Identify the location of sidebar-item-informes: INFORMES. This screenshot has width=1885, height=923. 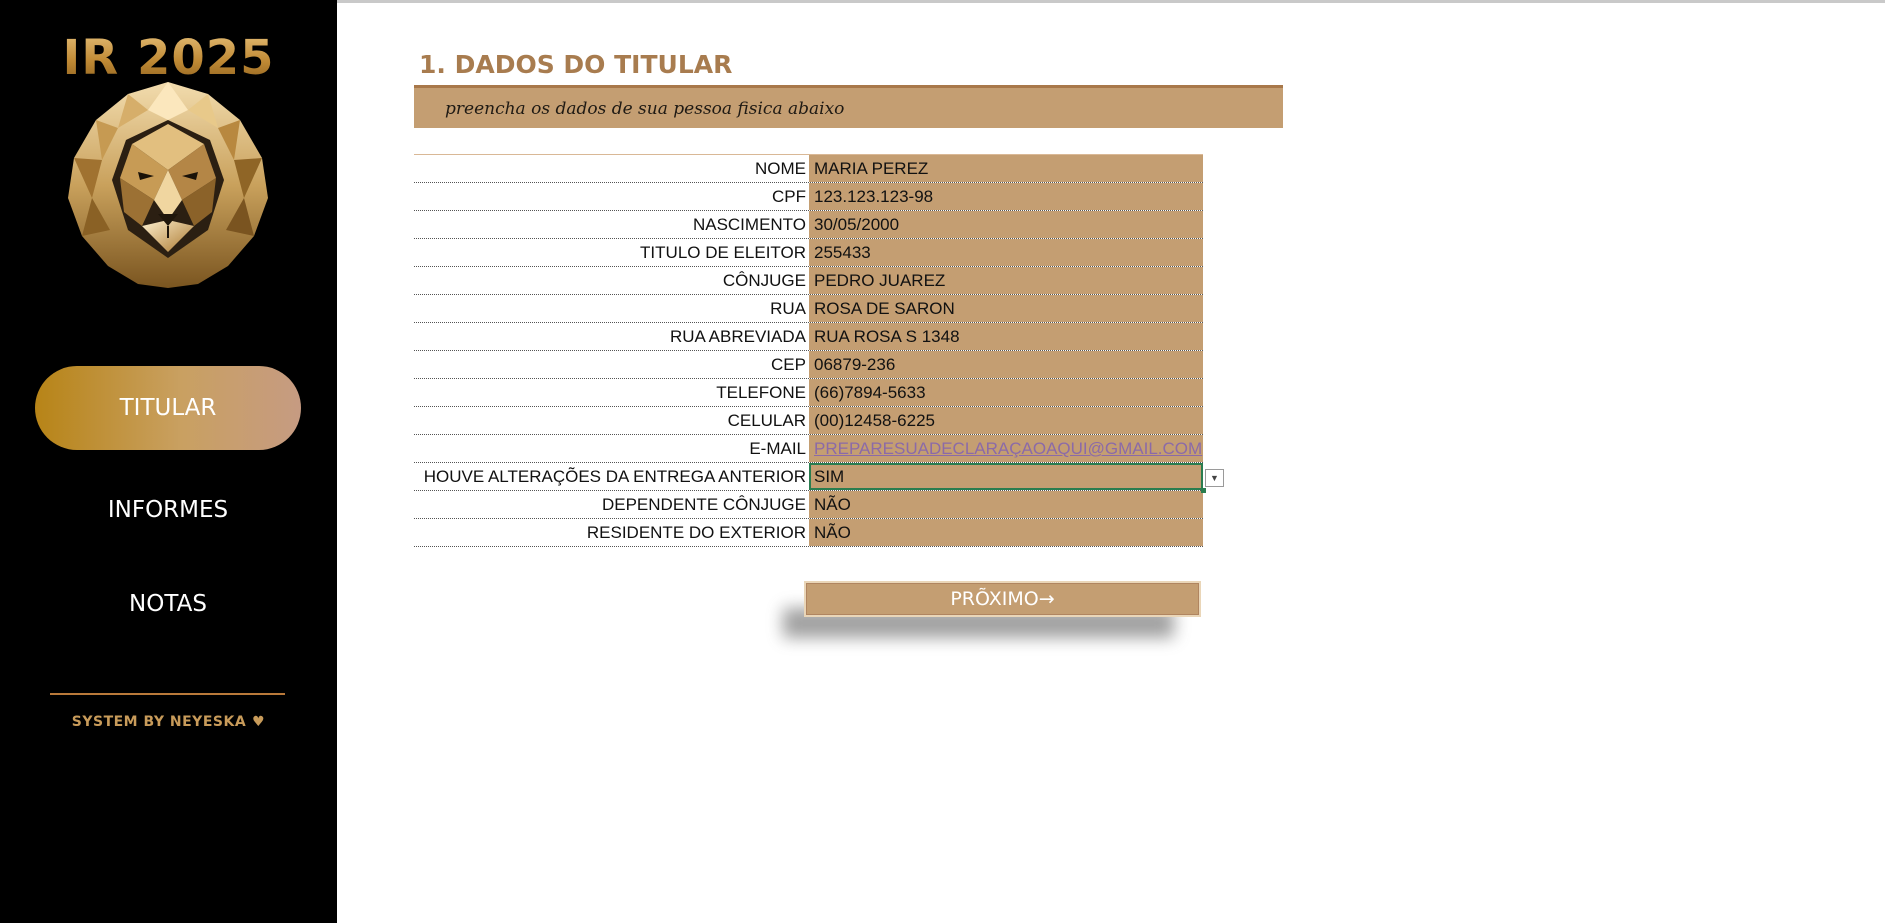
(168, 510).